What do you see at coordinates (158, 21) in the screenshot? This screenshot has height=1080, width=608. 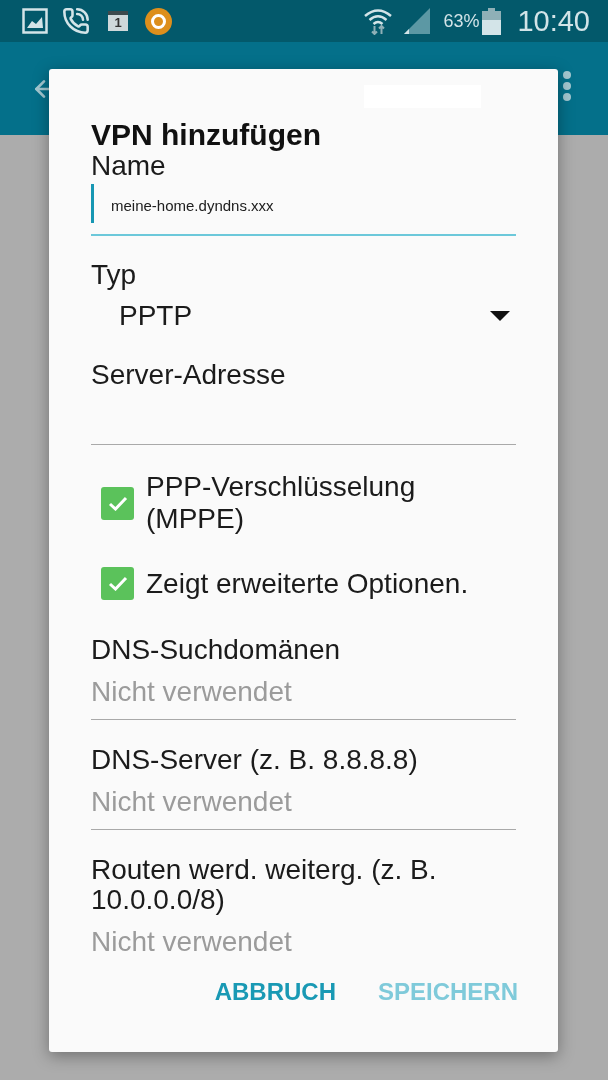 I see `ring-app-icon` at bounding box center [158, 21].